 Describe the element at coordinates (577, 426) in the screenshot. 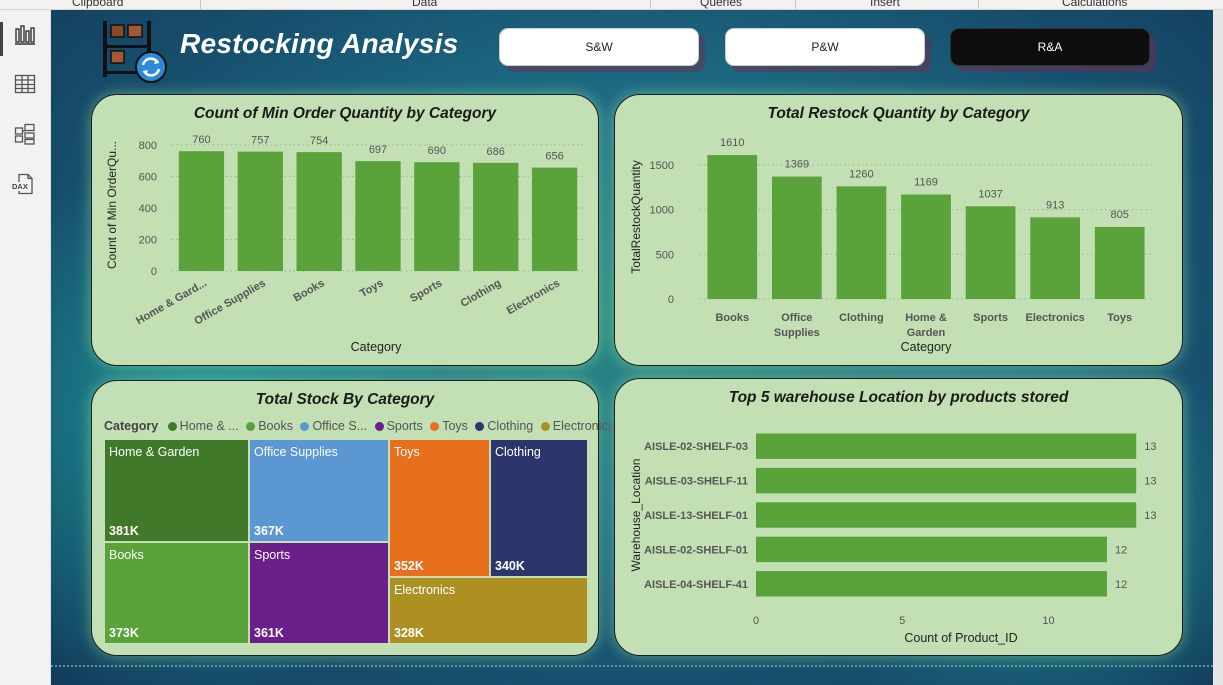

I see `legend-item-electronics: Electronics` at that location.